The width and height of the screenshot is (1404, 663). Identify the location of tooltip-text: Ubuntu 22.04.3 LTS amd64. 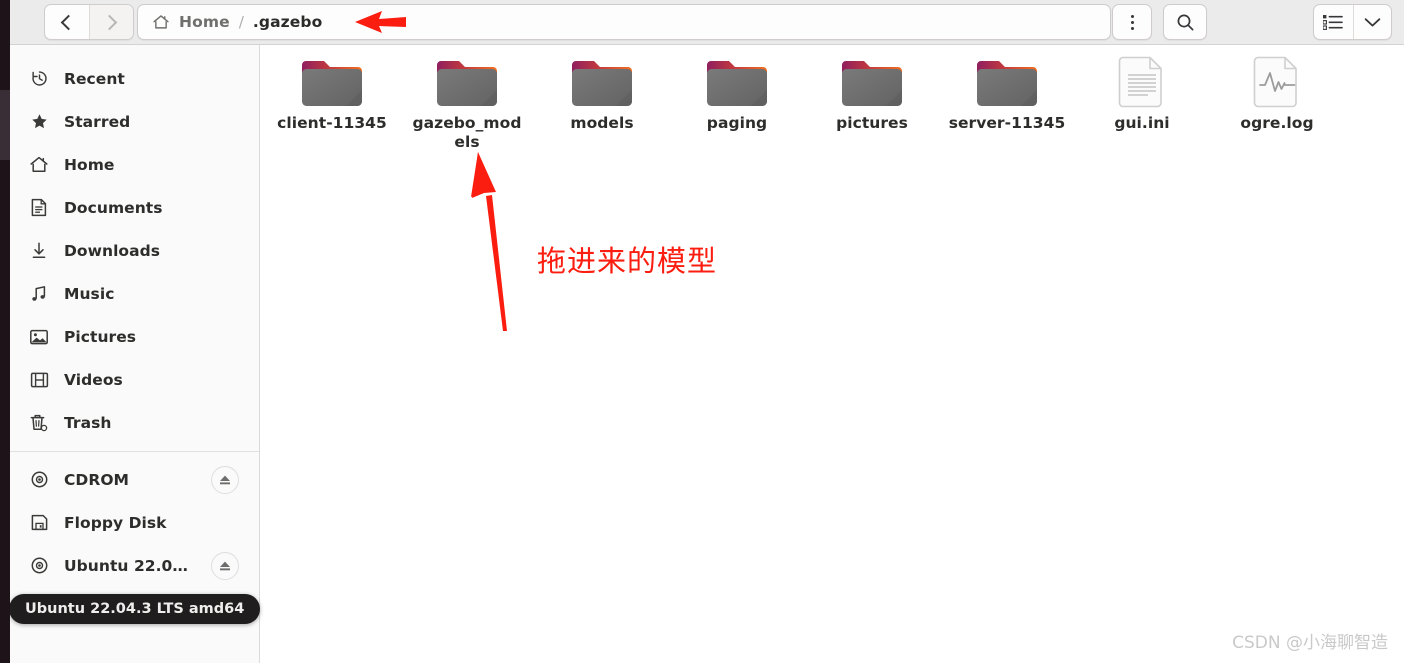
(135, 609).